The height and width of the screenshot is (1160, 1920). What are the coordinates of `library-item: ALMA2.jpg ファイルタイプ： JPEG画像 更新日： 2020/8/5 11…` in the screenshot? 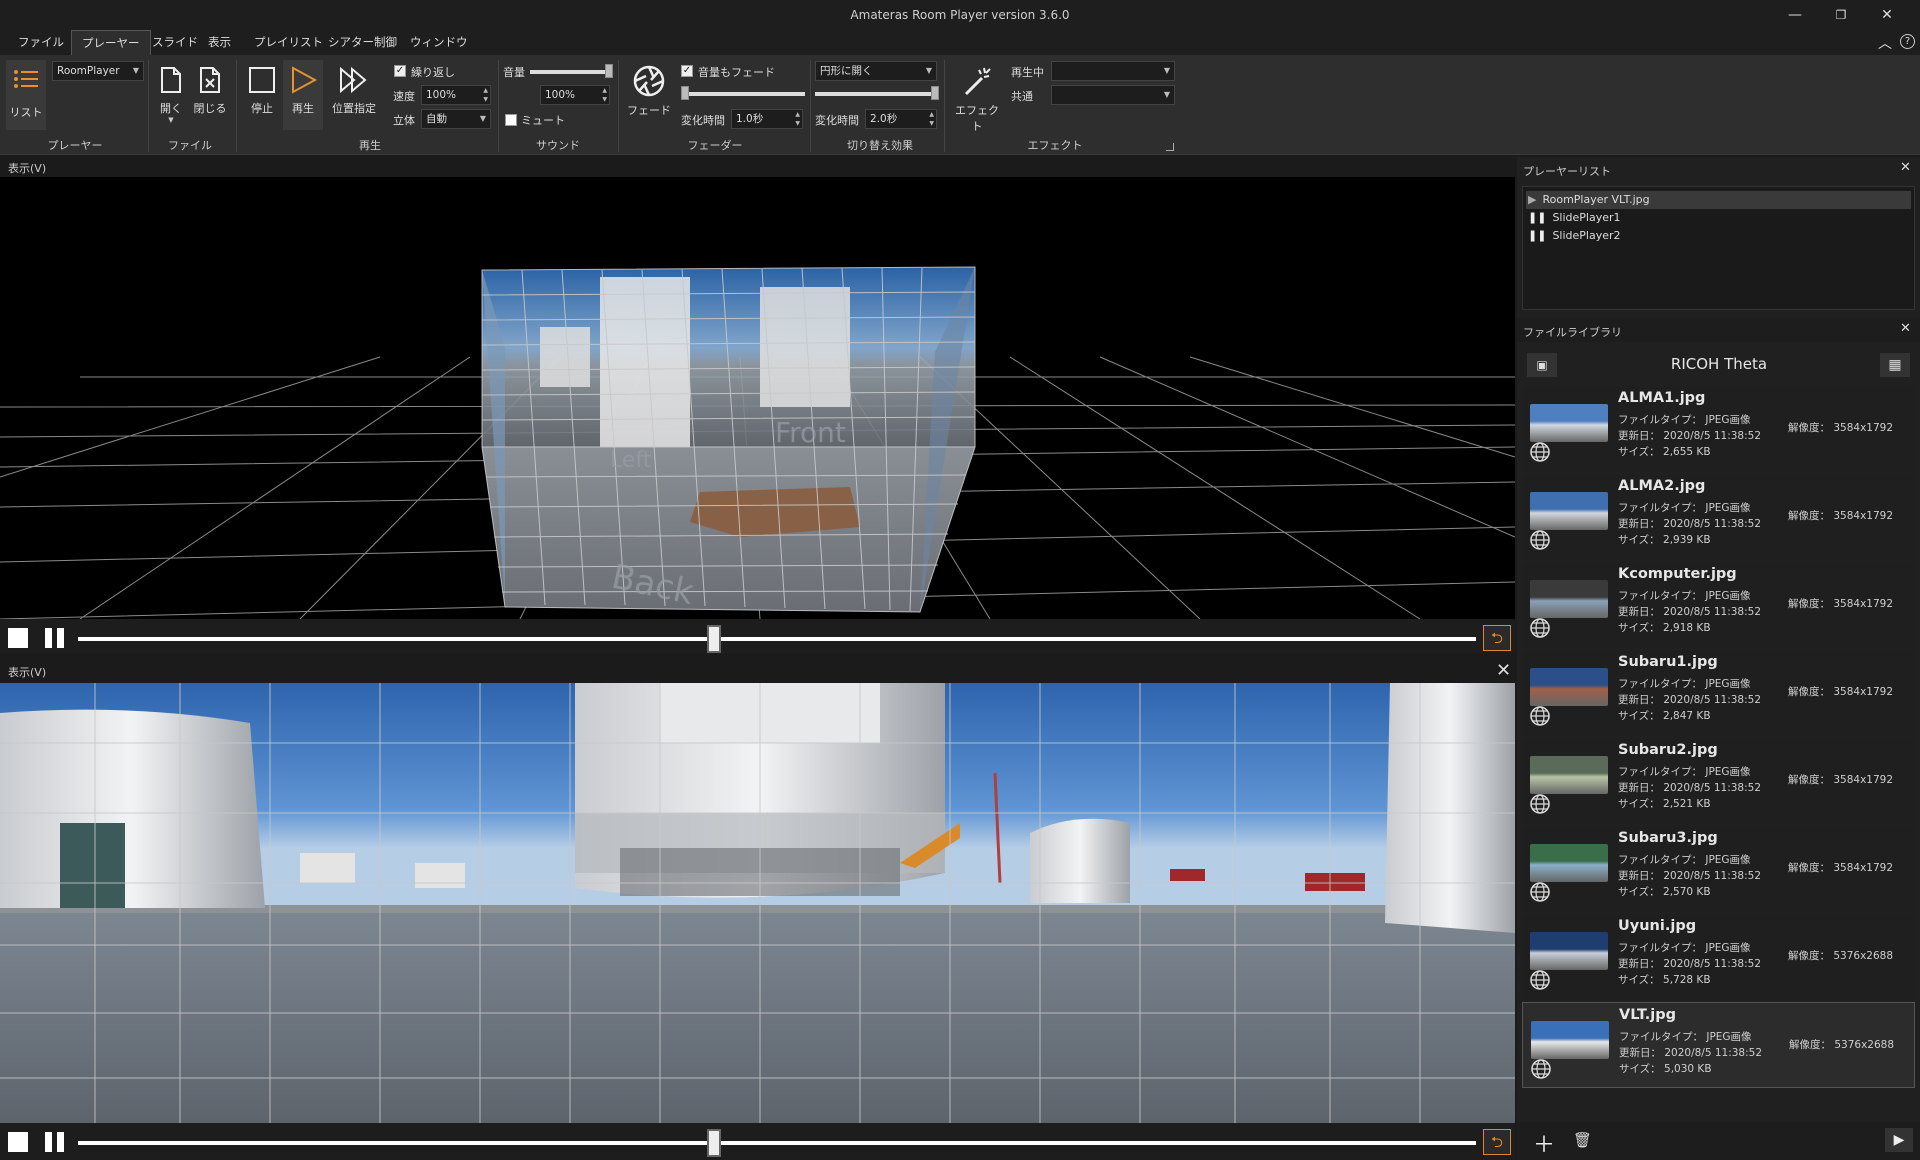 It's located at (1718, 517).